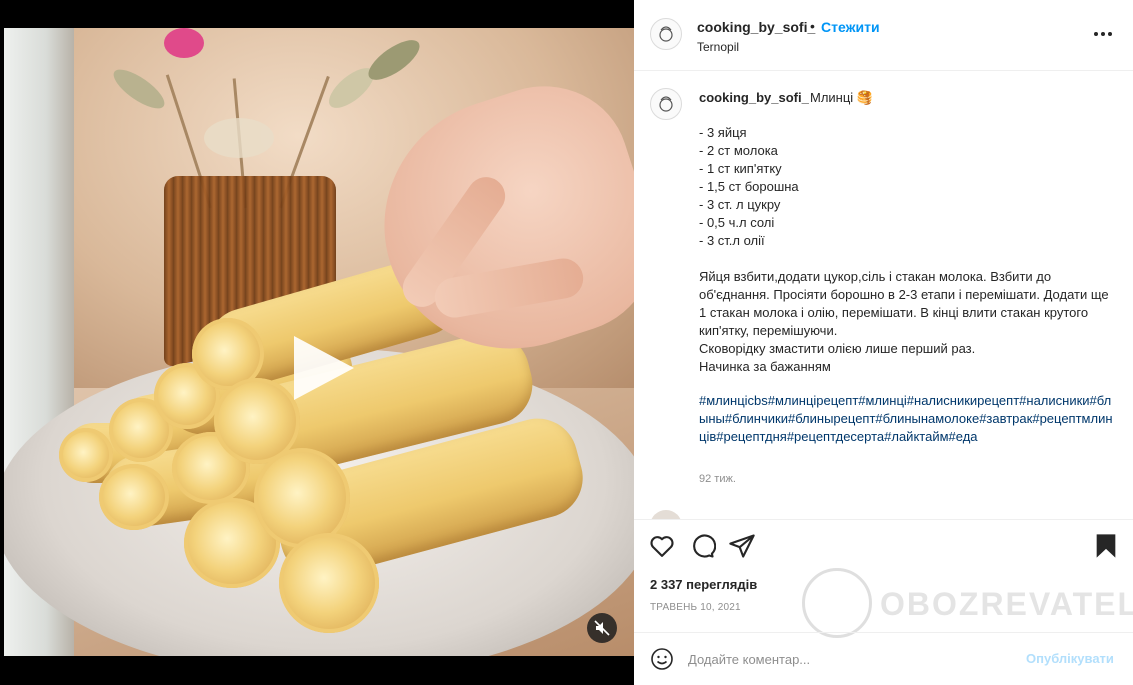 The image size is (1133, 685). I want to click on comment-avatar, so click(666, 514).